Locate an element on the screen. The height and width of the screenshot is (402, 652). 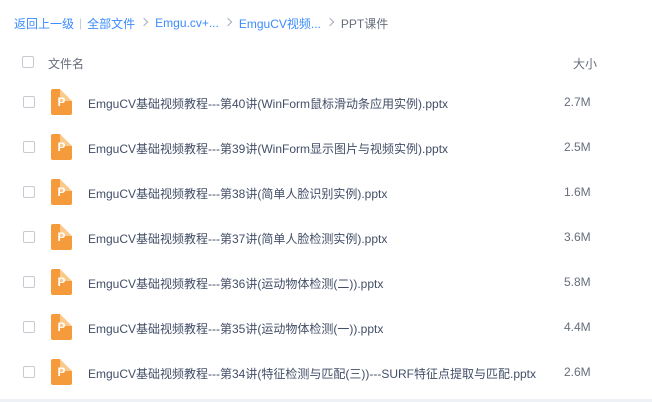
file-size: 3.6M is located at coordinates (577, 237).